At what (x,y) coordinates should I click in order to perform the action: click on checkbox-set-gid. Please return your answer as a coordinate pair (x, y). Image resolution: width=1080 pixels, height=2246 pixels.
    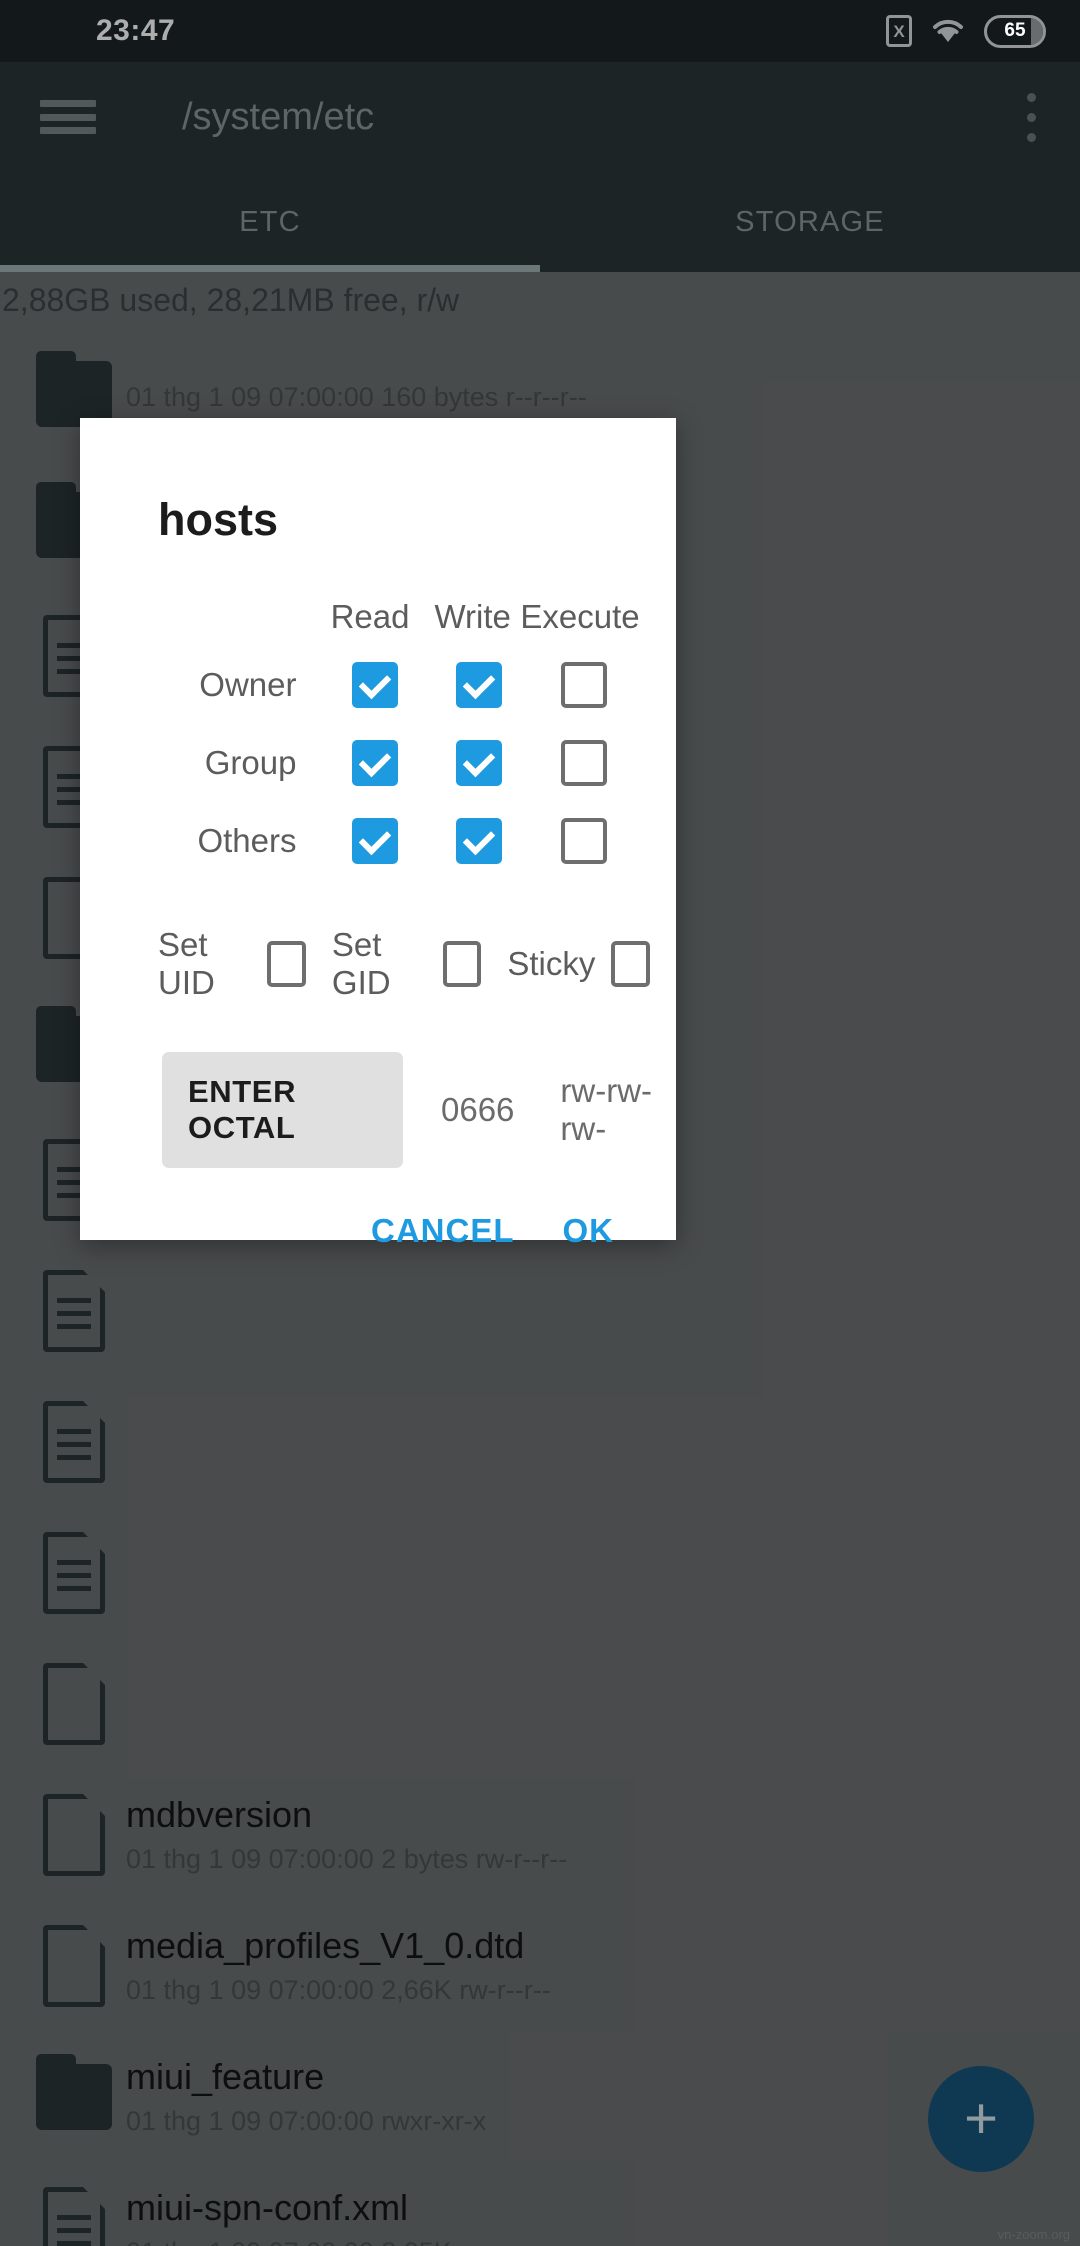
    Looking at the image, I should click on (462, 964).